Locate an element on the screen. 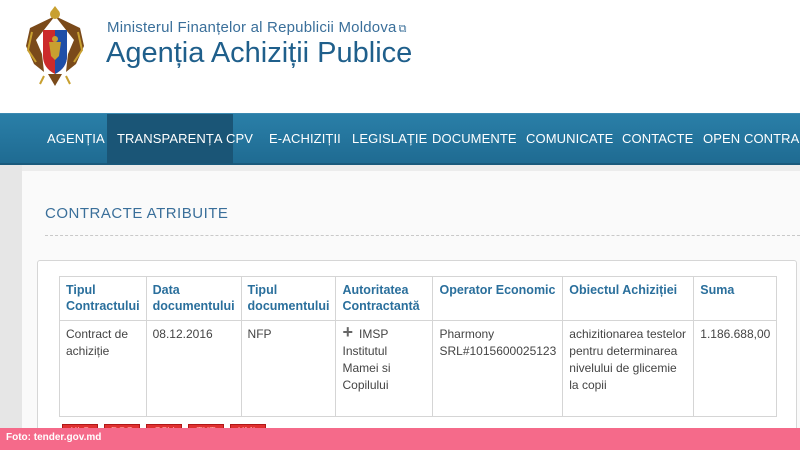  column-header: Suma is located at coordinates (735, 298).